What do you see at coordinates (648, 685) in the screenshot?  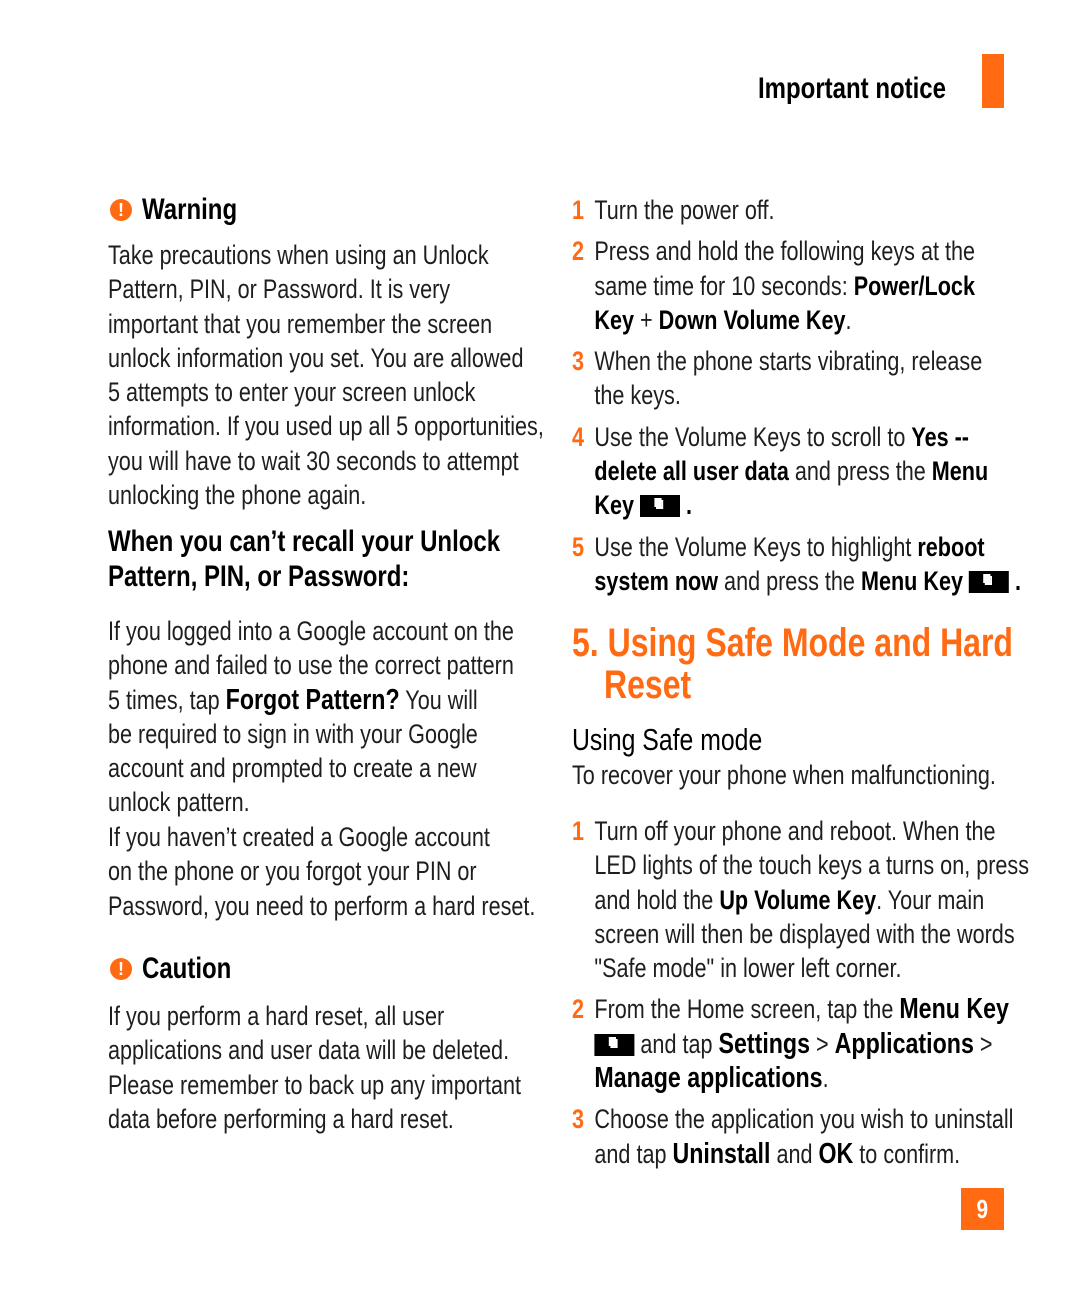 I see `title-line: Reset` at bounding box center [648, 685].